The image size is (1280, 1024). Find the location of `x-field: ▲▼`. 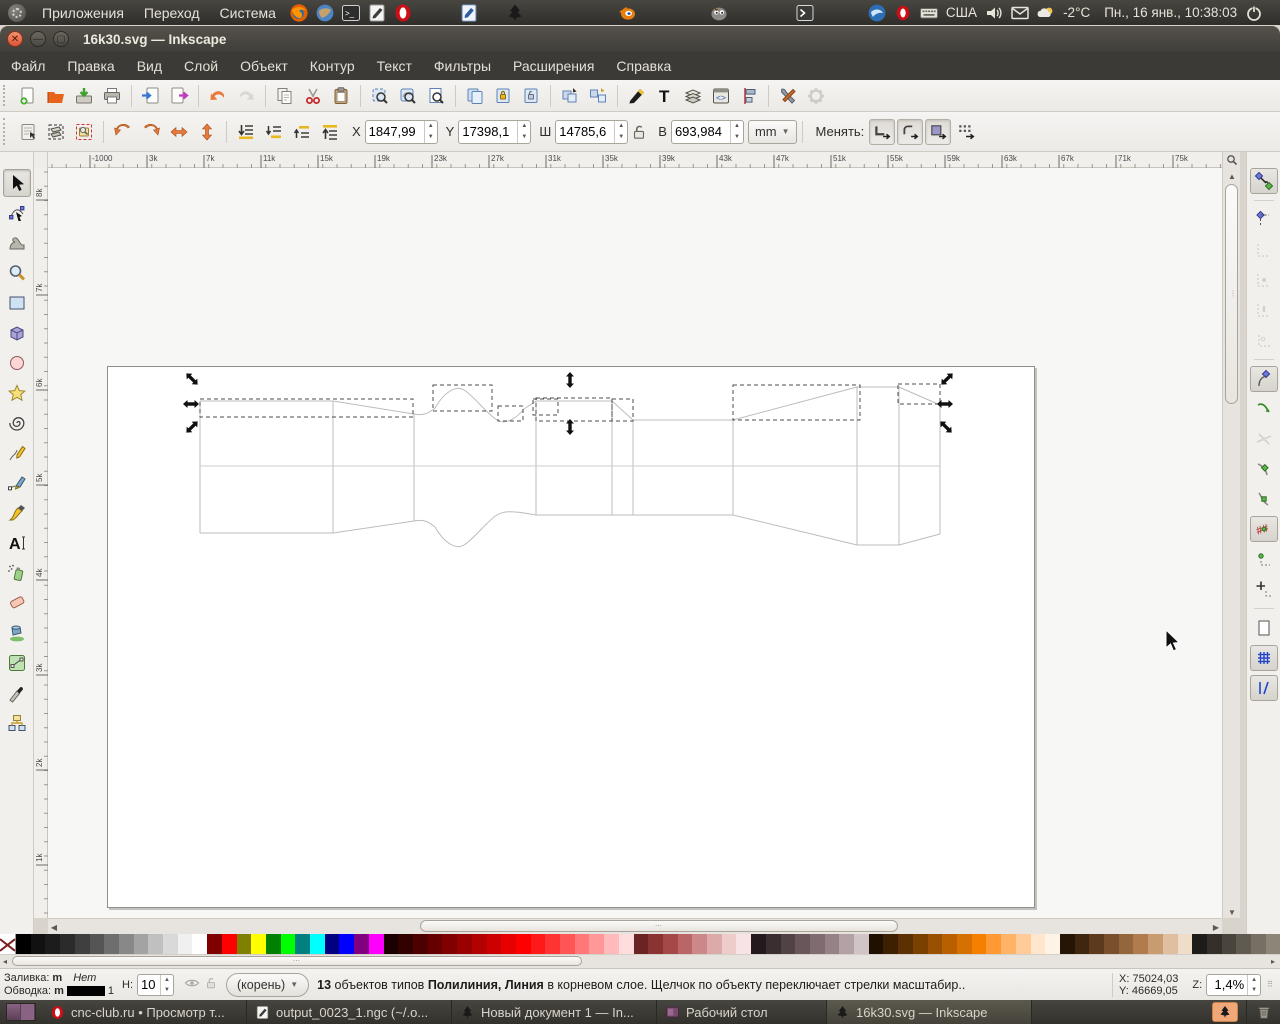

x-field: ▲▼ is located at coordinates (401, 131).